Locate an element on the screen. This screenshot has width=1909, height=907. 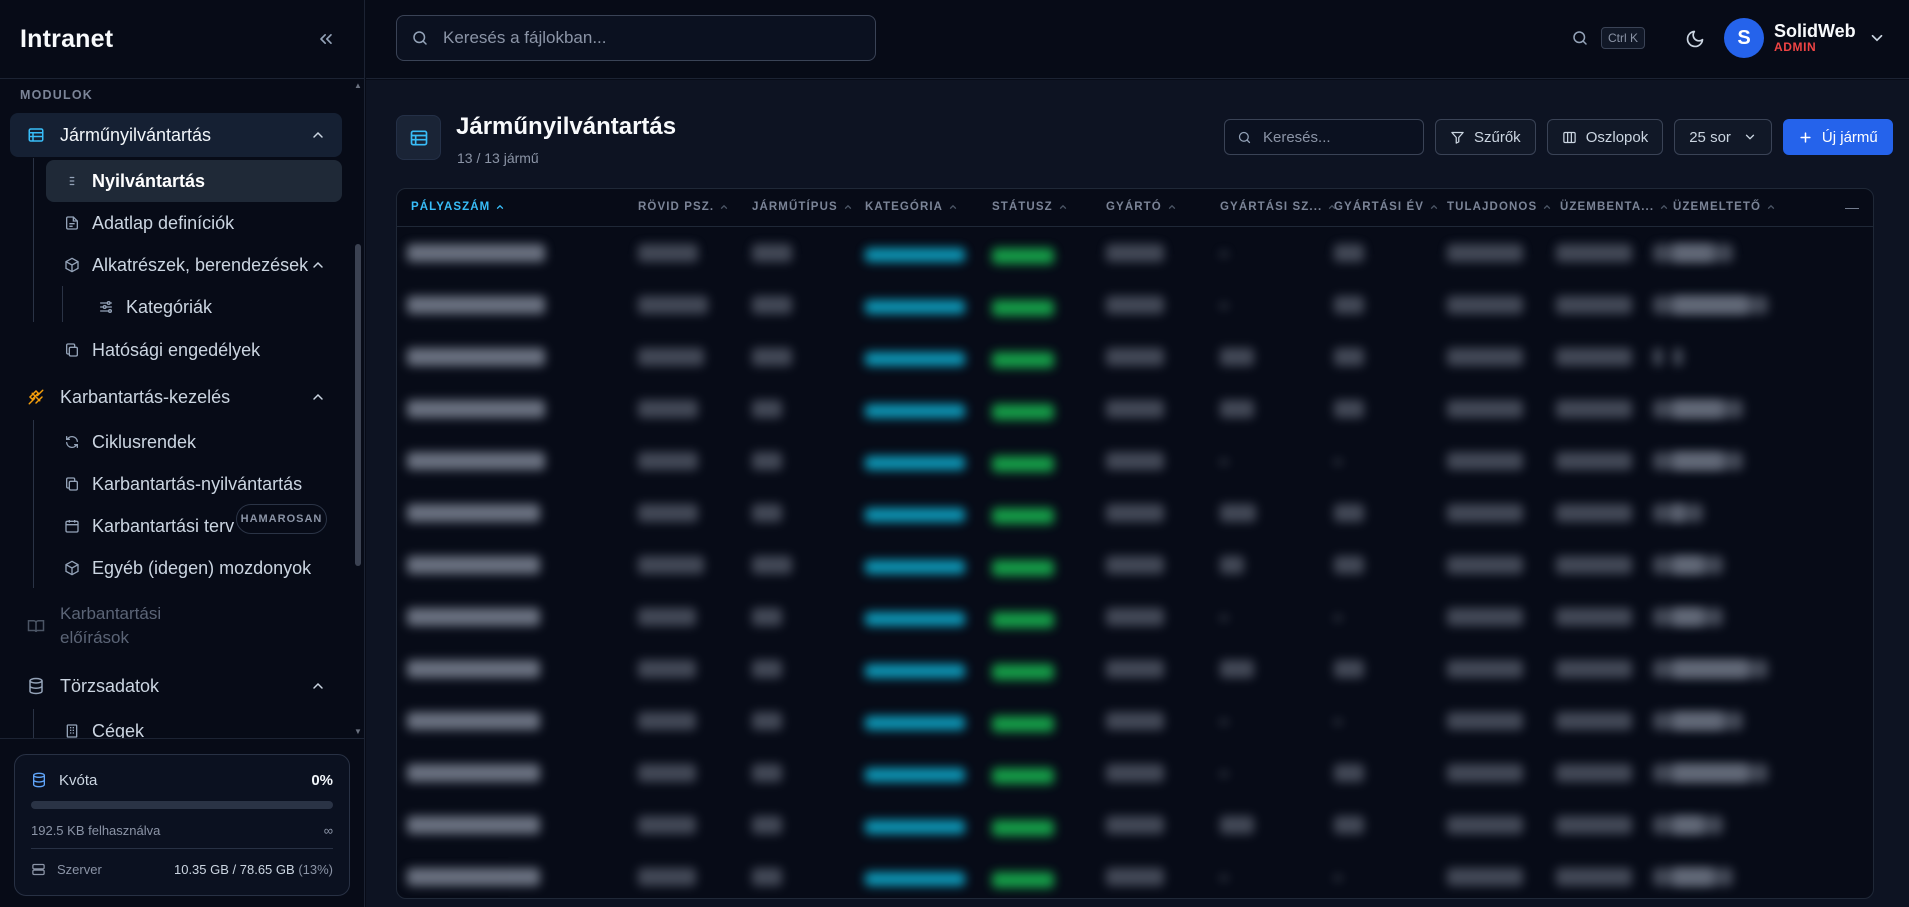
table-search-input is located at coordinates (1343, 137).